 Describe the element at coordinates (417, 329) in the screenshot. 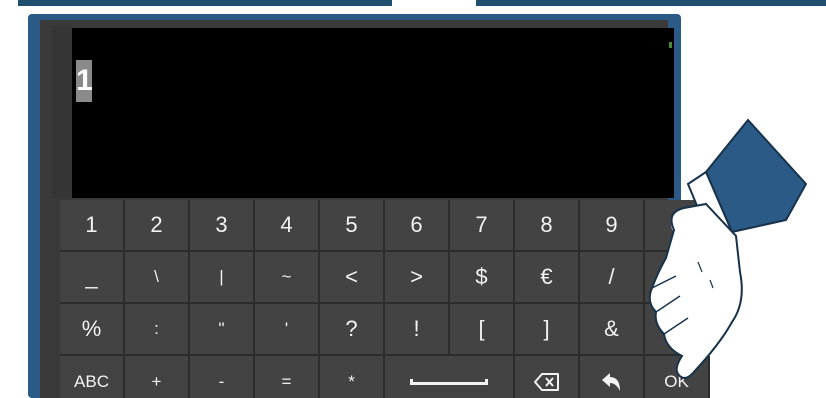

I see `key-exclamation: !` at that location.